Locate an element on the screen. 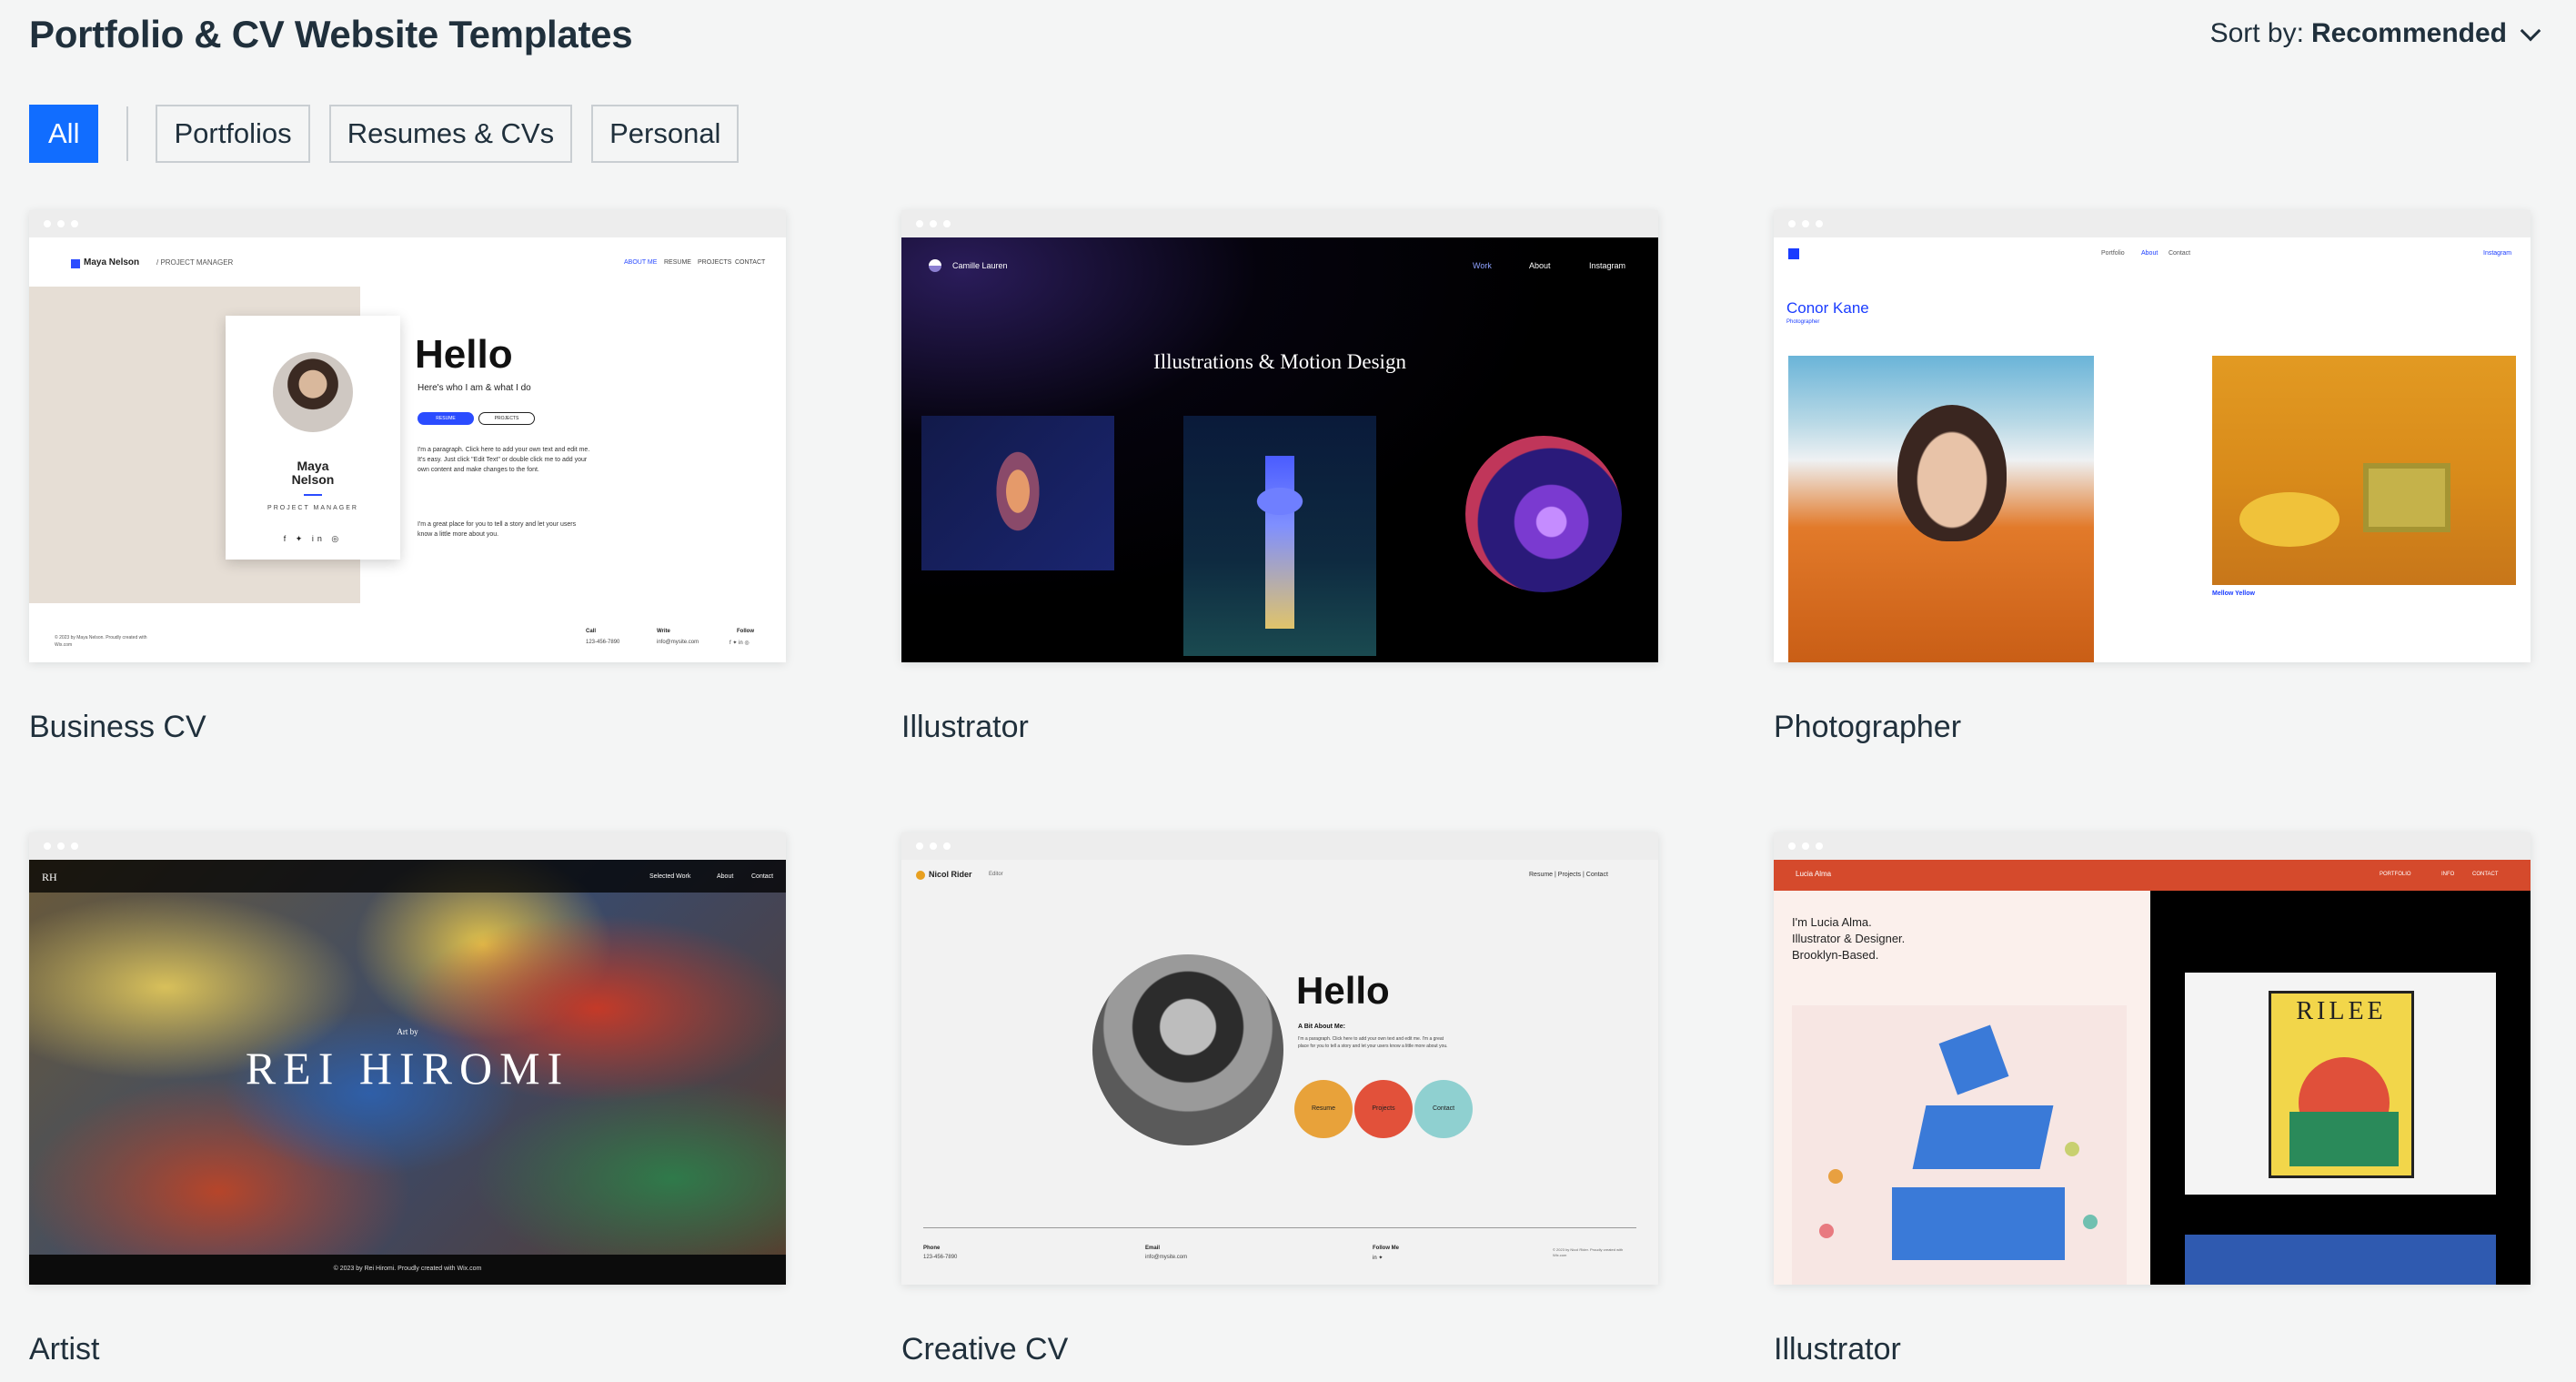  preview-circle-button: Projects is located at coordinates (1383, 1109).